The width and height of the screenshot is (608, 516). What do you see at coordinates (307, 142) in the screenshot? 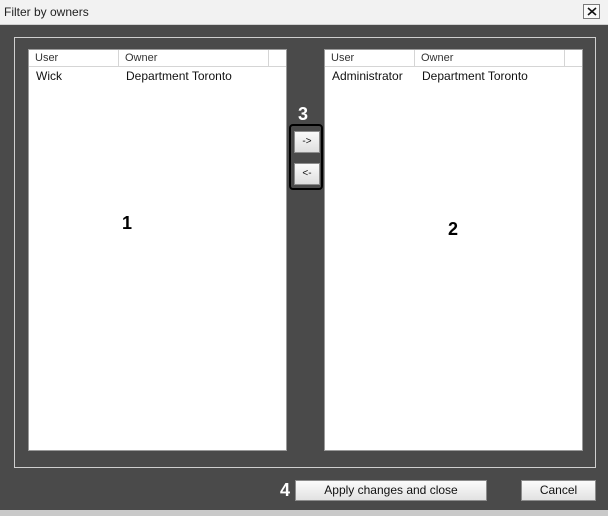
I see `move-right-button: ->` at bounding box center [307, 142].